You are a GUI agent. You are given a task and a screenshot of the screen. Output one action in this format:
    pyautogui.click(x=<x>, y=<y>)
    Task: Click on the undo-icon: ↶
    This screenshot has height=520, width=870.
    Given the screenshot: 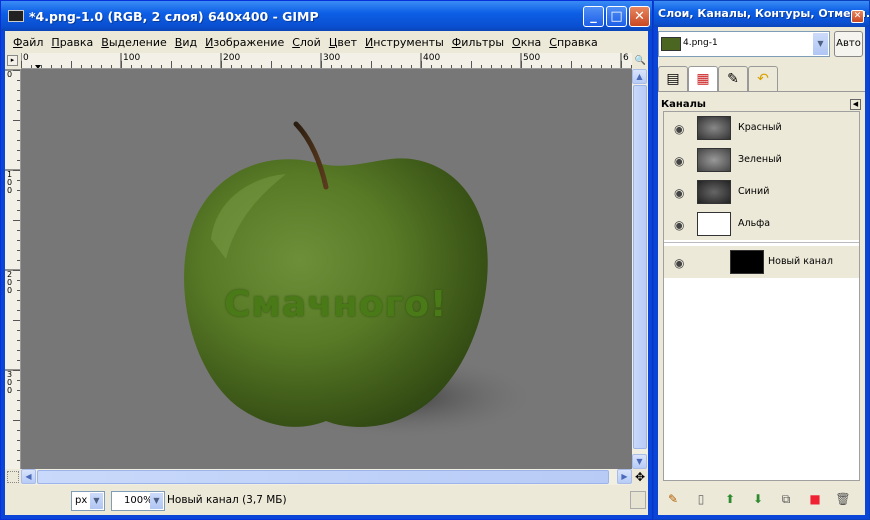 What is the action you would take?
    pyautogui.click(x=763, y=79)
    